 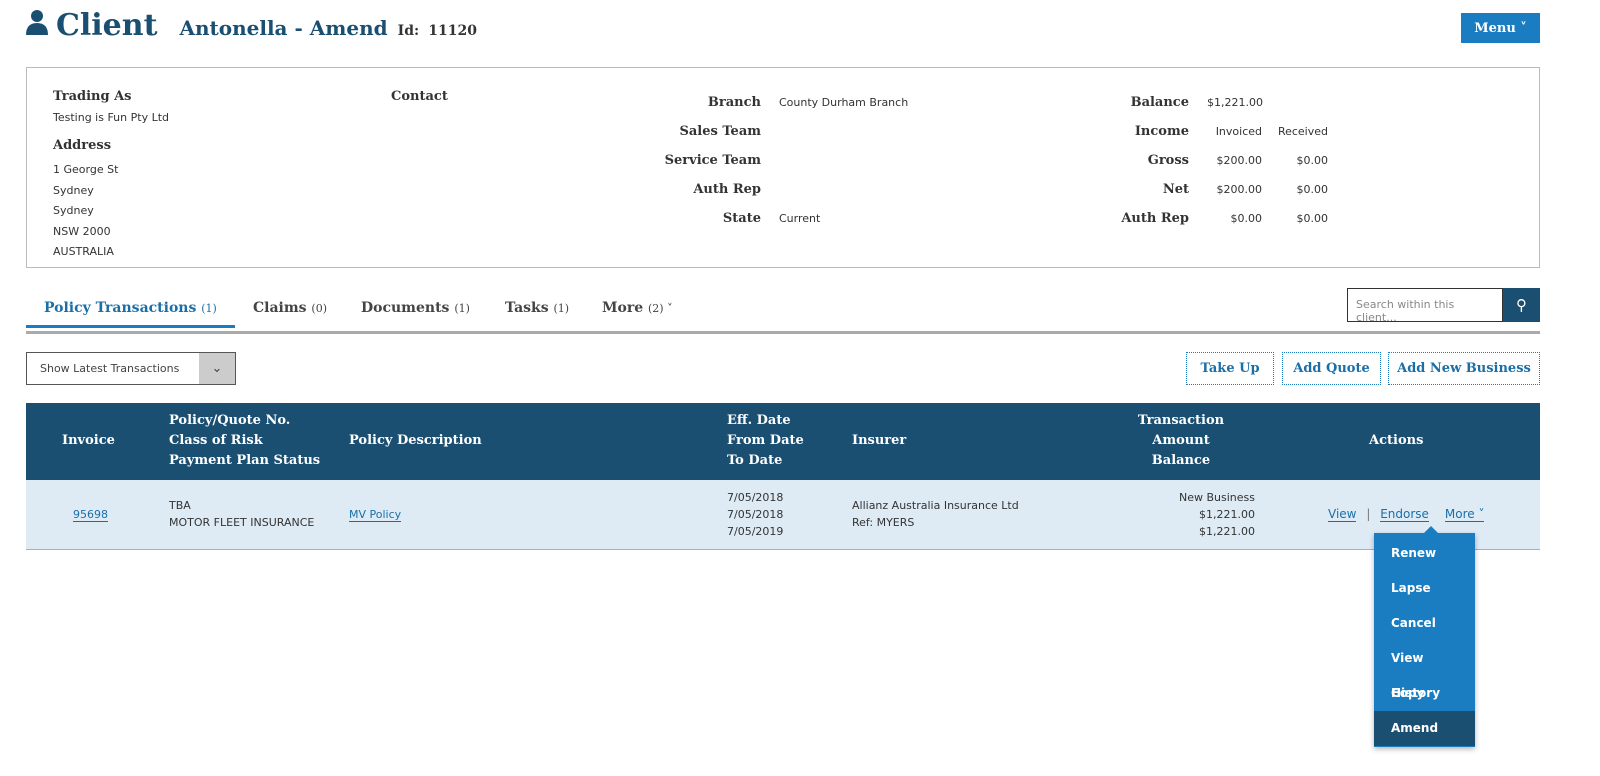 I want to click on trading-as-label: Trading As, so click(x=92, y=96).